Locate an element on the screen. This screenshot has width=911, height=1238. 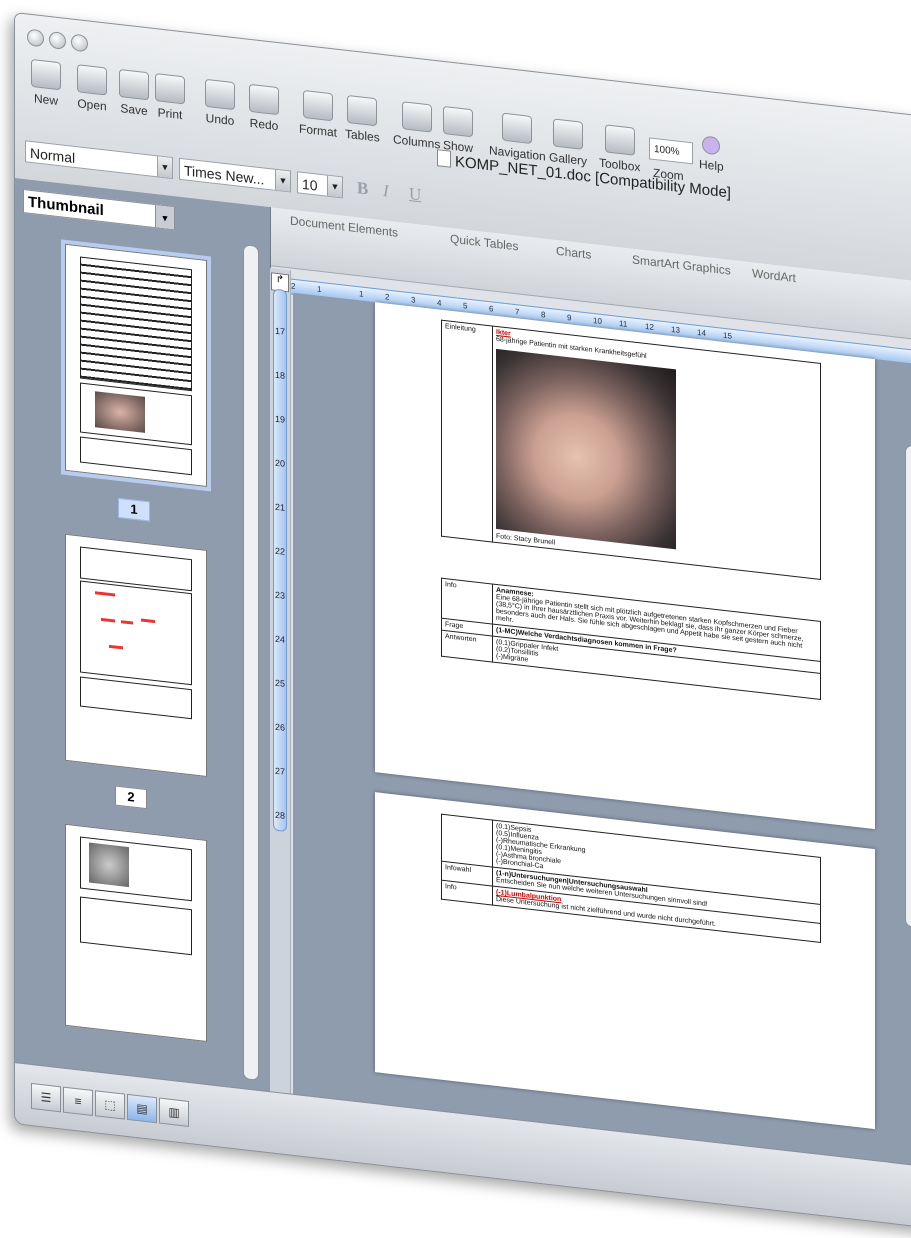
printer-icon is located at coordinates (170, 89).